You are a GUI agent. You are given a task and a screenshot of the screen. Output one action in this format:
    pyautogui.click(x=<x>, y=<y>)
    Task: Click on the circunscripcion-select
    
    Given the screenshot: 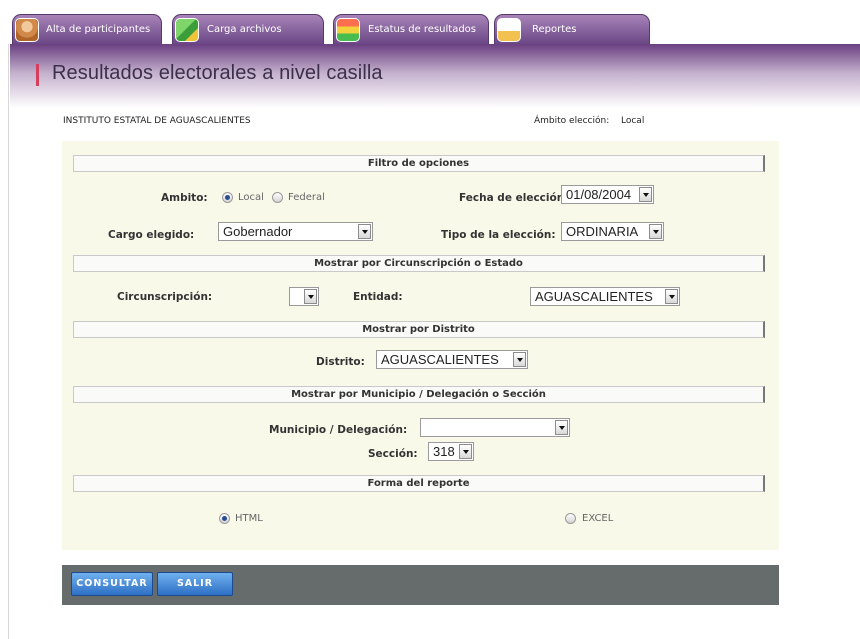 What is the action you would take?
    pyautogui.click(x=304, y=296)
    